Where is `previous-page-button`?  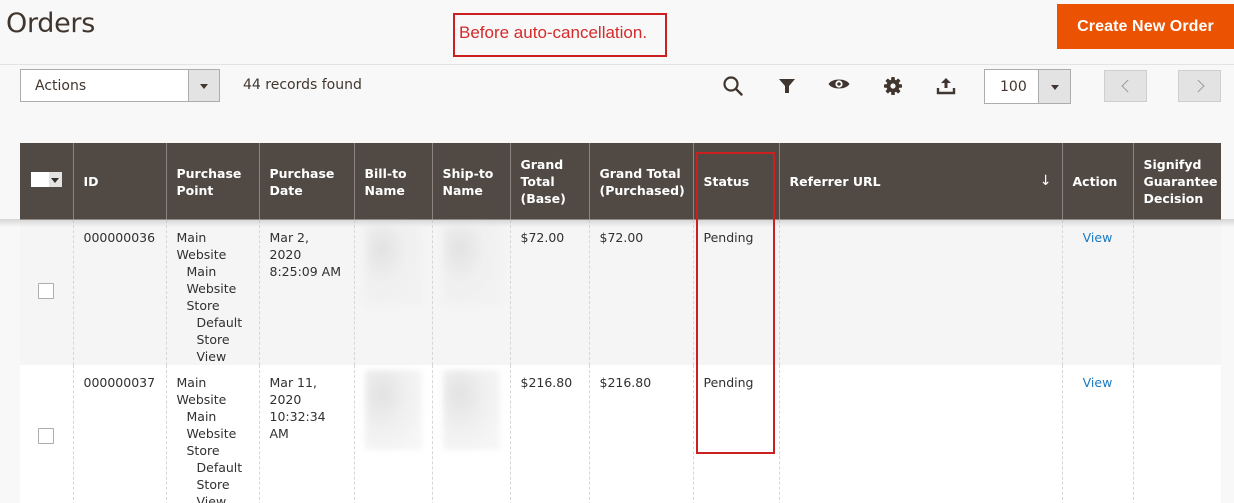 previous-page-button is located at coordinates (1125, 86).